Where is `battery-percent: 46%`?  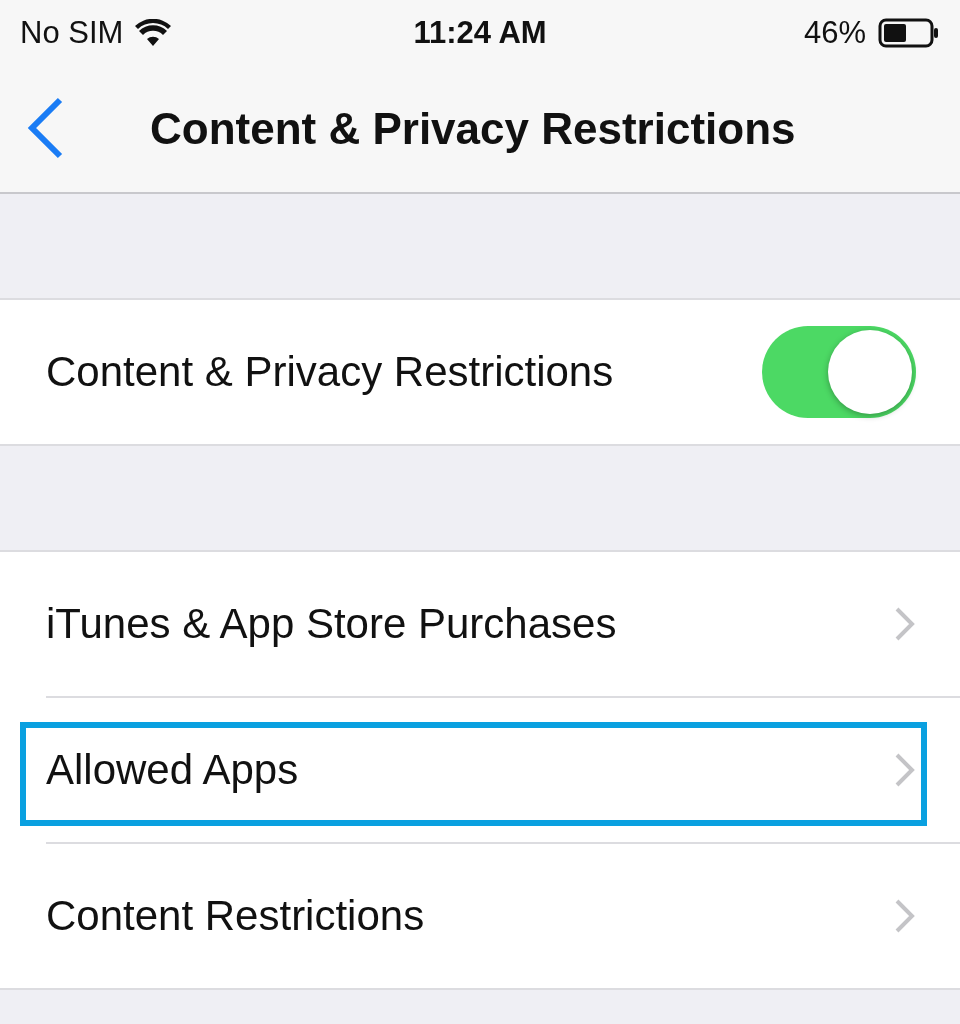
battery-percent: 46% is located at coordinates (834, 33).